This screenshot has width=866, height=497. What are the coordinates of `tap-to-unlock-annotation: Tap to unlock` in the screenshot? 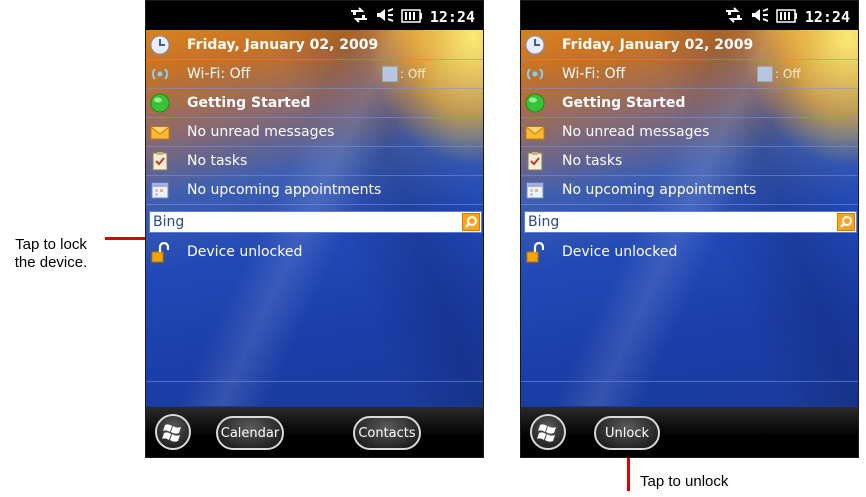 It's located at (684, 481).